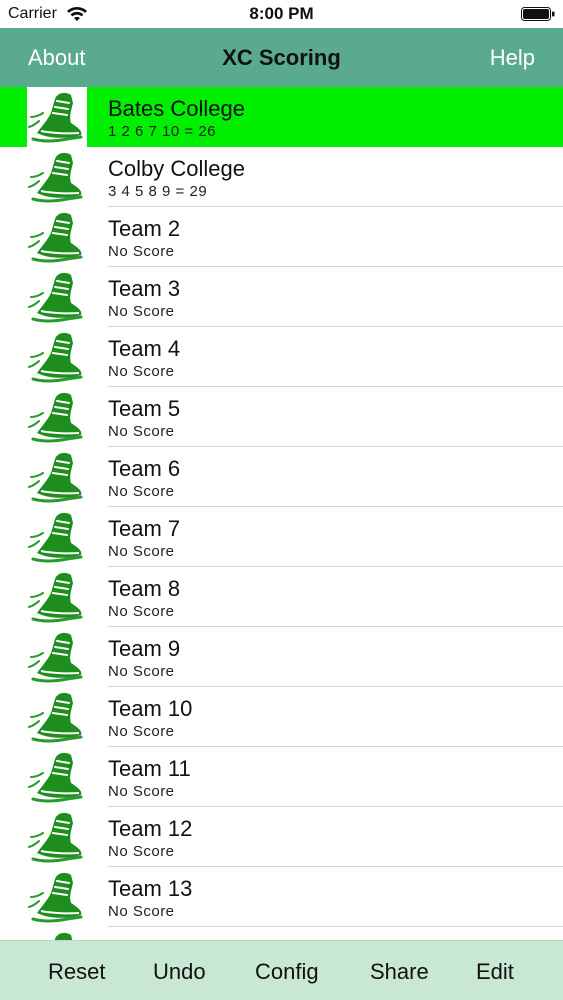 The width and height of the screenshot is (563, 1000). Describe the element at coordinates (281, 477) in the screenshot. I see `team-row: Team 6 No Score` at that location.